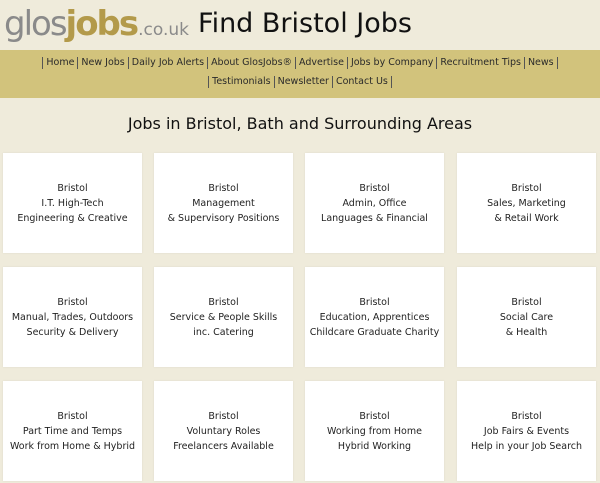  Describe the element at coordinates (102, 63) in the screenshot. I see `nav-item-new-jobs: New Jobs` at that location.